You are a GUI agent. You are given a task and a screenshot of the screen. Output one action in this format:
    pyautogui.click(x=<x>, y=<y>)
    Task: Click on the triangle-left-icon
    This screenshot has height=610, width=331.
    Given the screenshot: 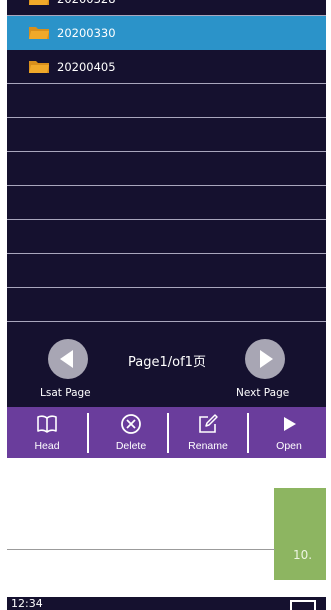 What is the action you would take?
    pyautogui.click(x=66, y=359)
    